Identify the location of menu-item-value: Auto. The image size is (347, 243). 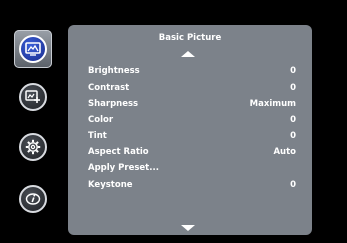
(284, 152).